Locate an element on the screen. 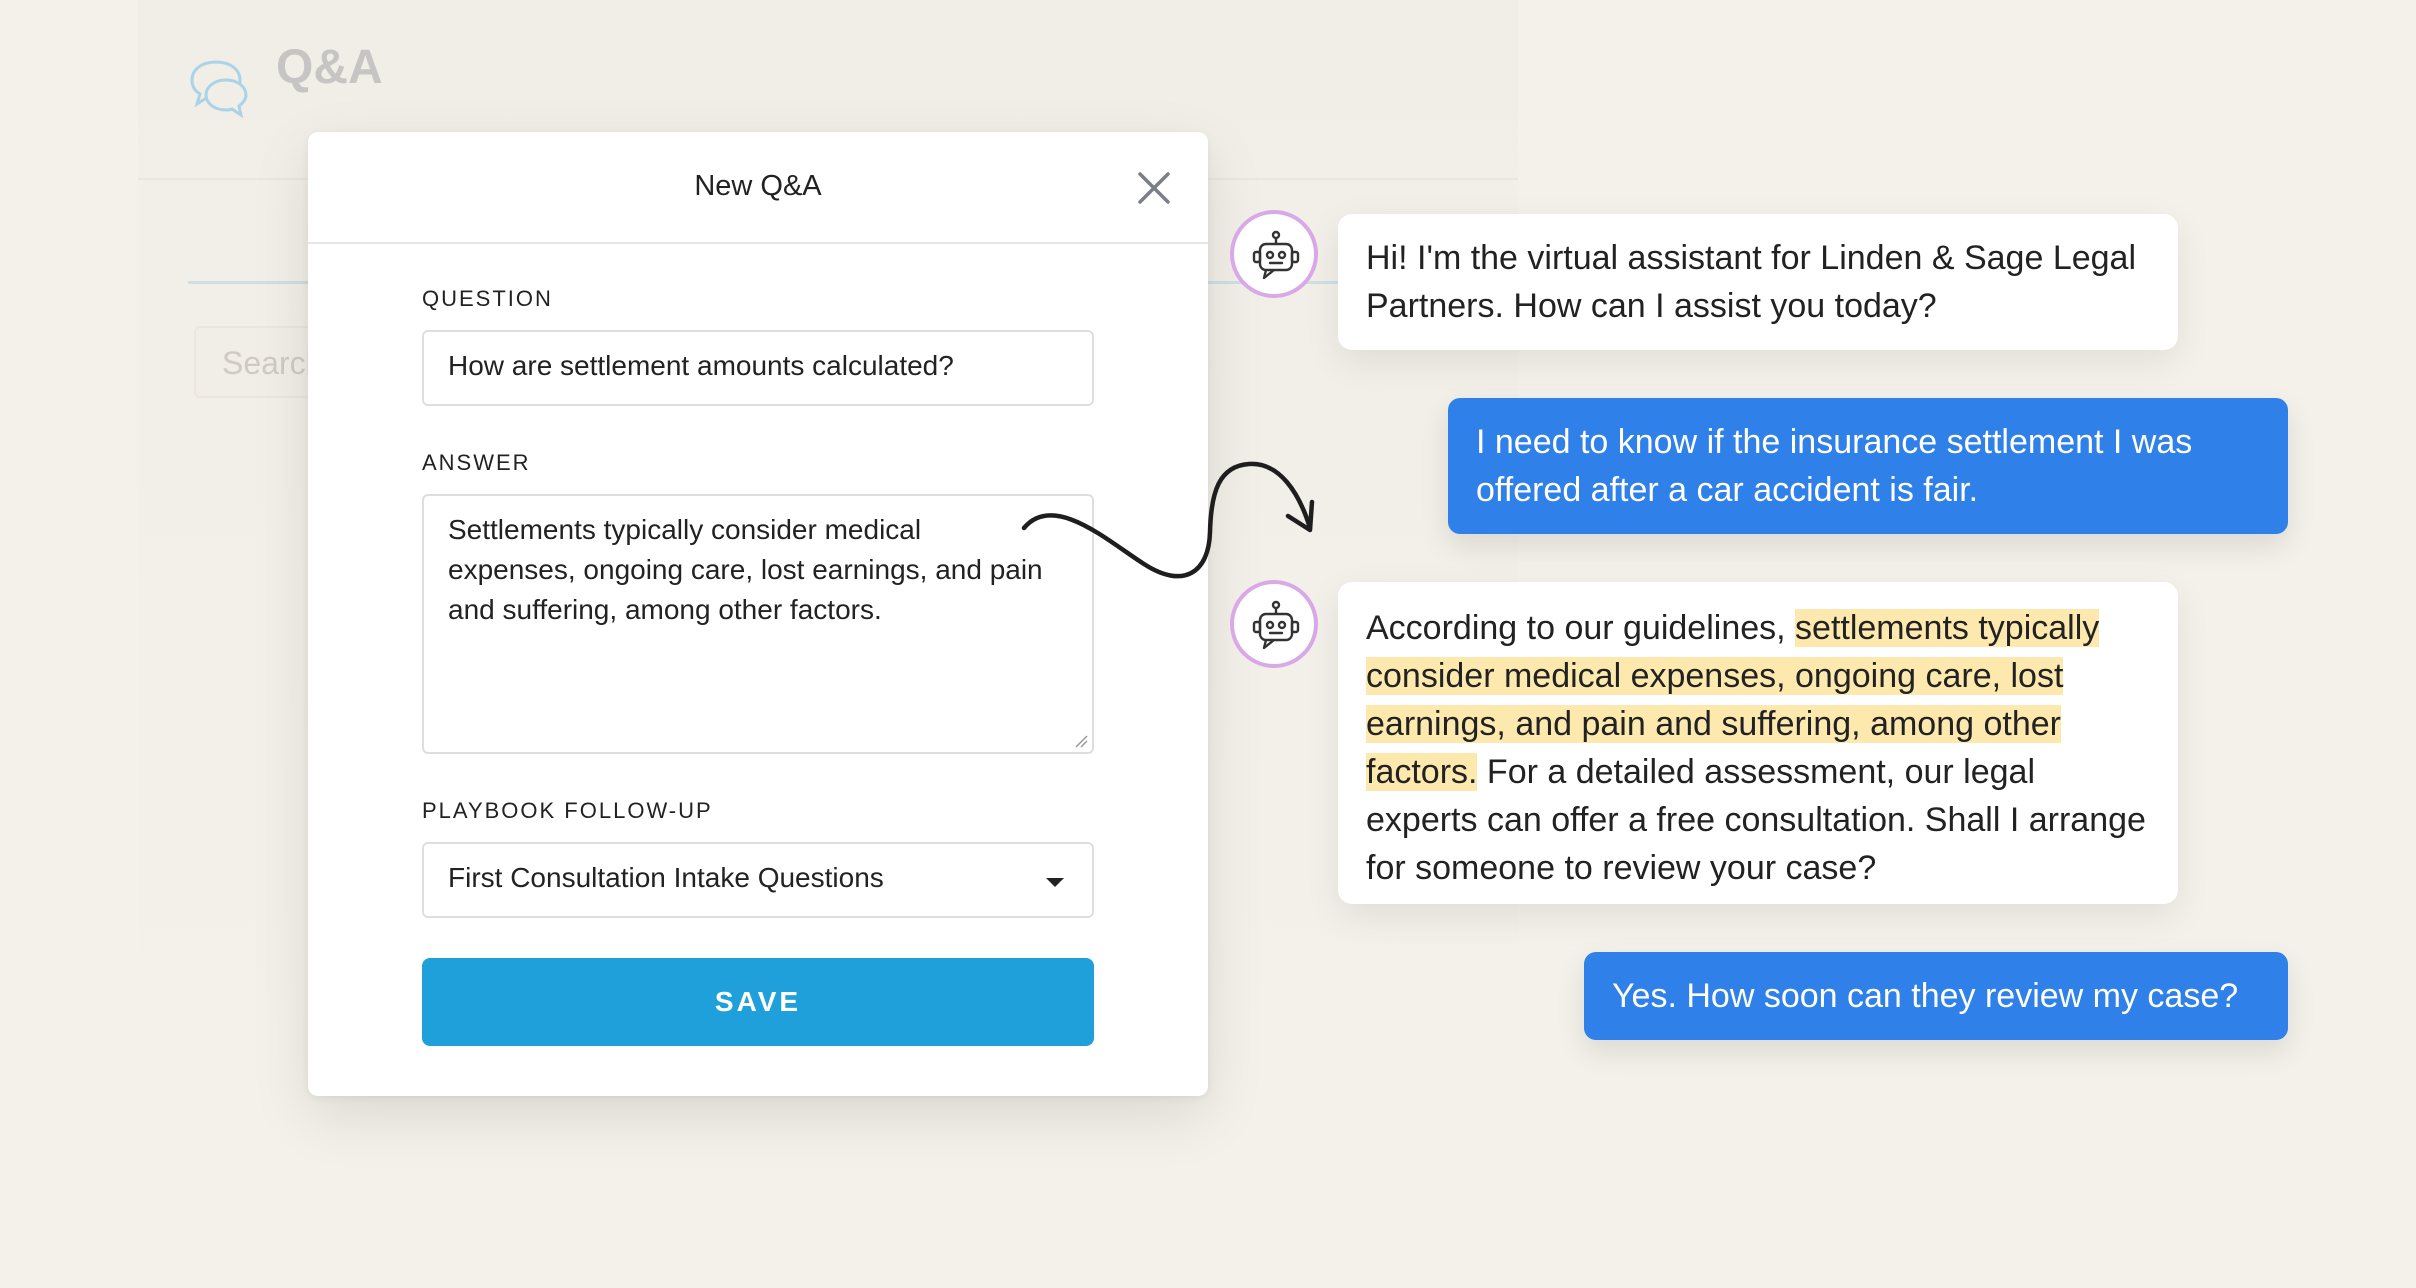 The height and width of the screenshot is (1288, 2416). question-input: How are settlement amounts calculated? is located at coordinates (758, 368).